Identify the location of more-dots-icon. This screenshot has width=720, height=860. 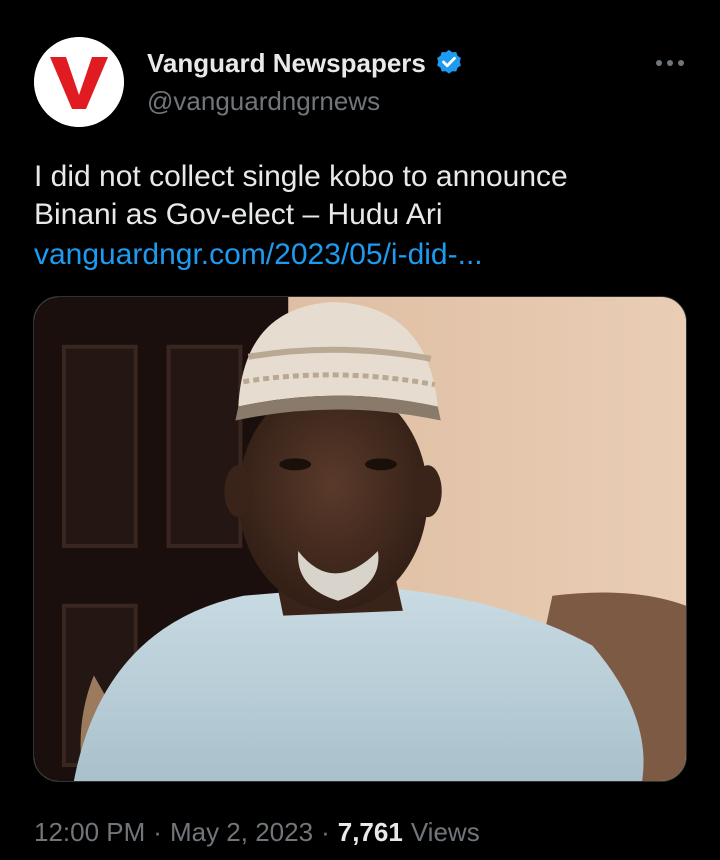
(670, 63).